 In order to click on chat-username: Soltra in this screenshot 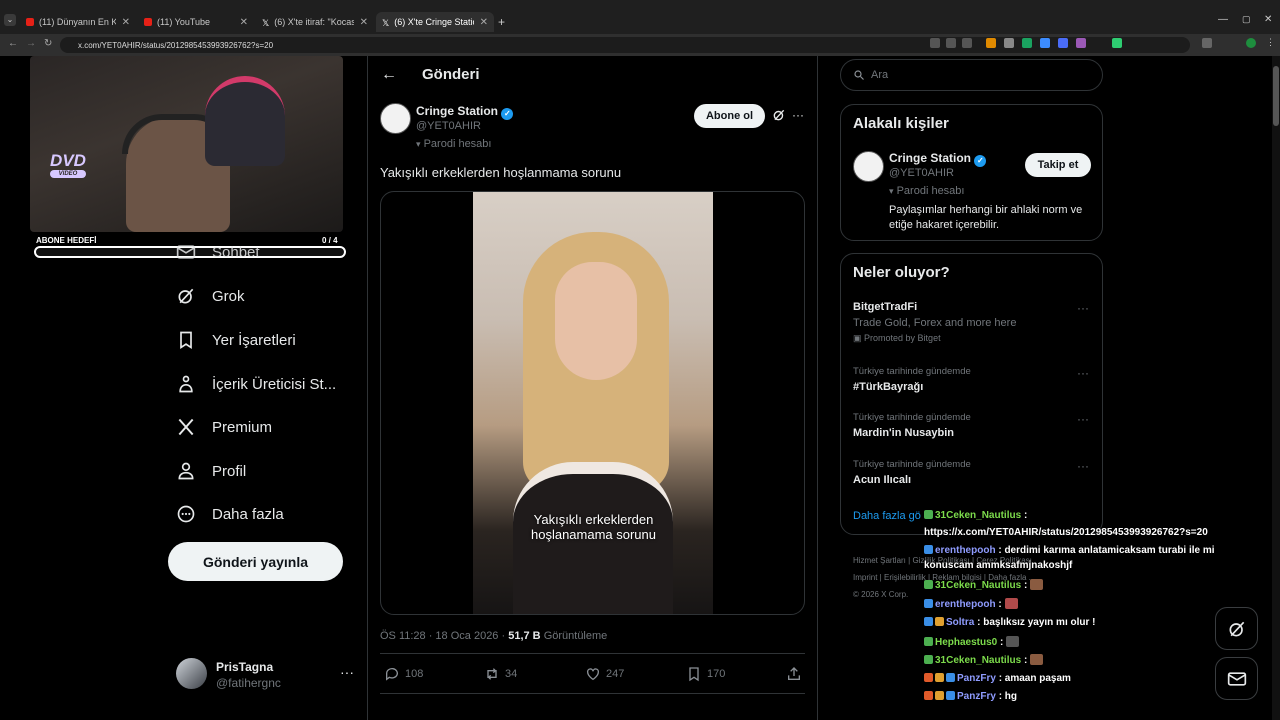, I will do `click(960, 622)`.